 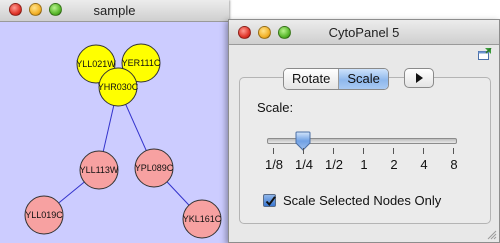 I want to click on node-label: YLL113W, so click(x=99, y=170).